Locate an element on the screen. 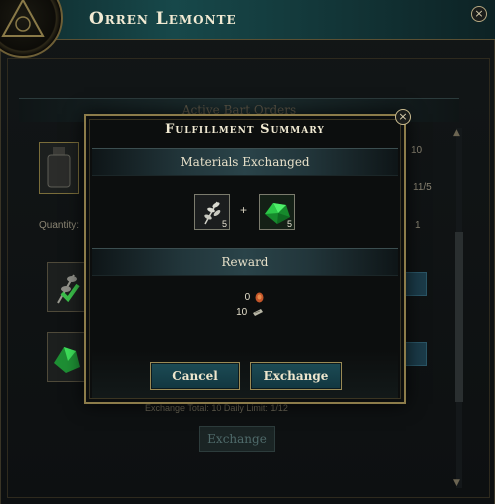  ticket-price-value: 10 is located at coordinates (417, 150).